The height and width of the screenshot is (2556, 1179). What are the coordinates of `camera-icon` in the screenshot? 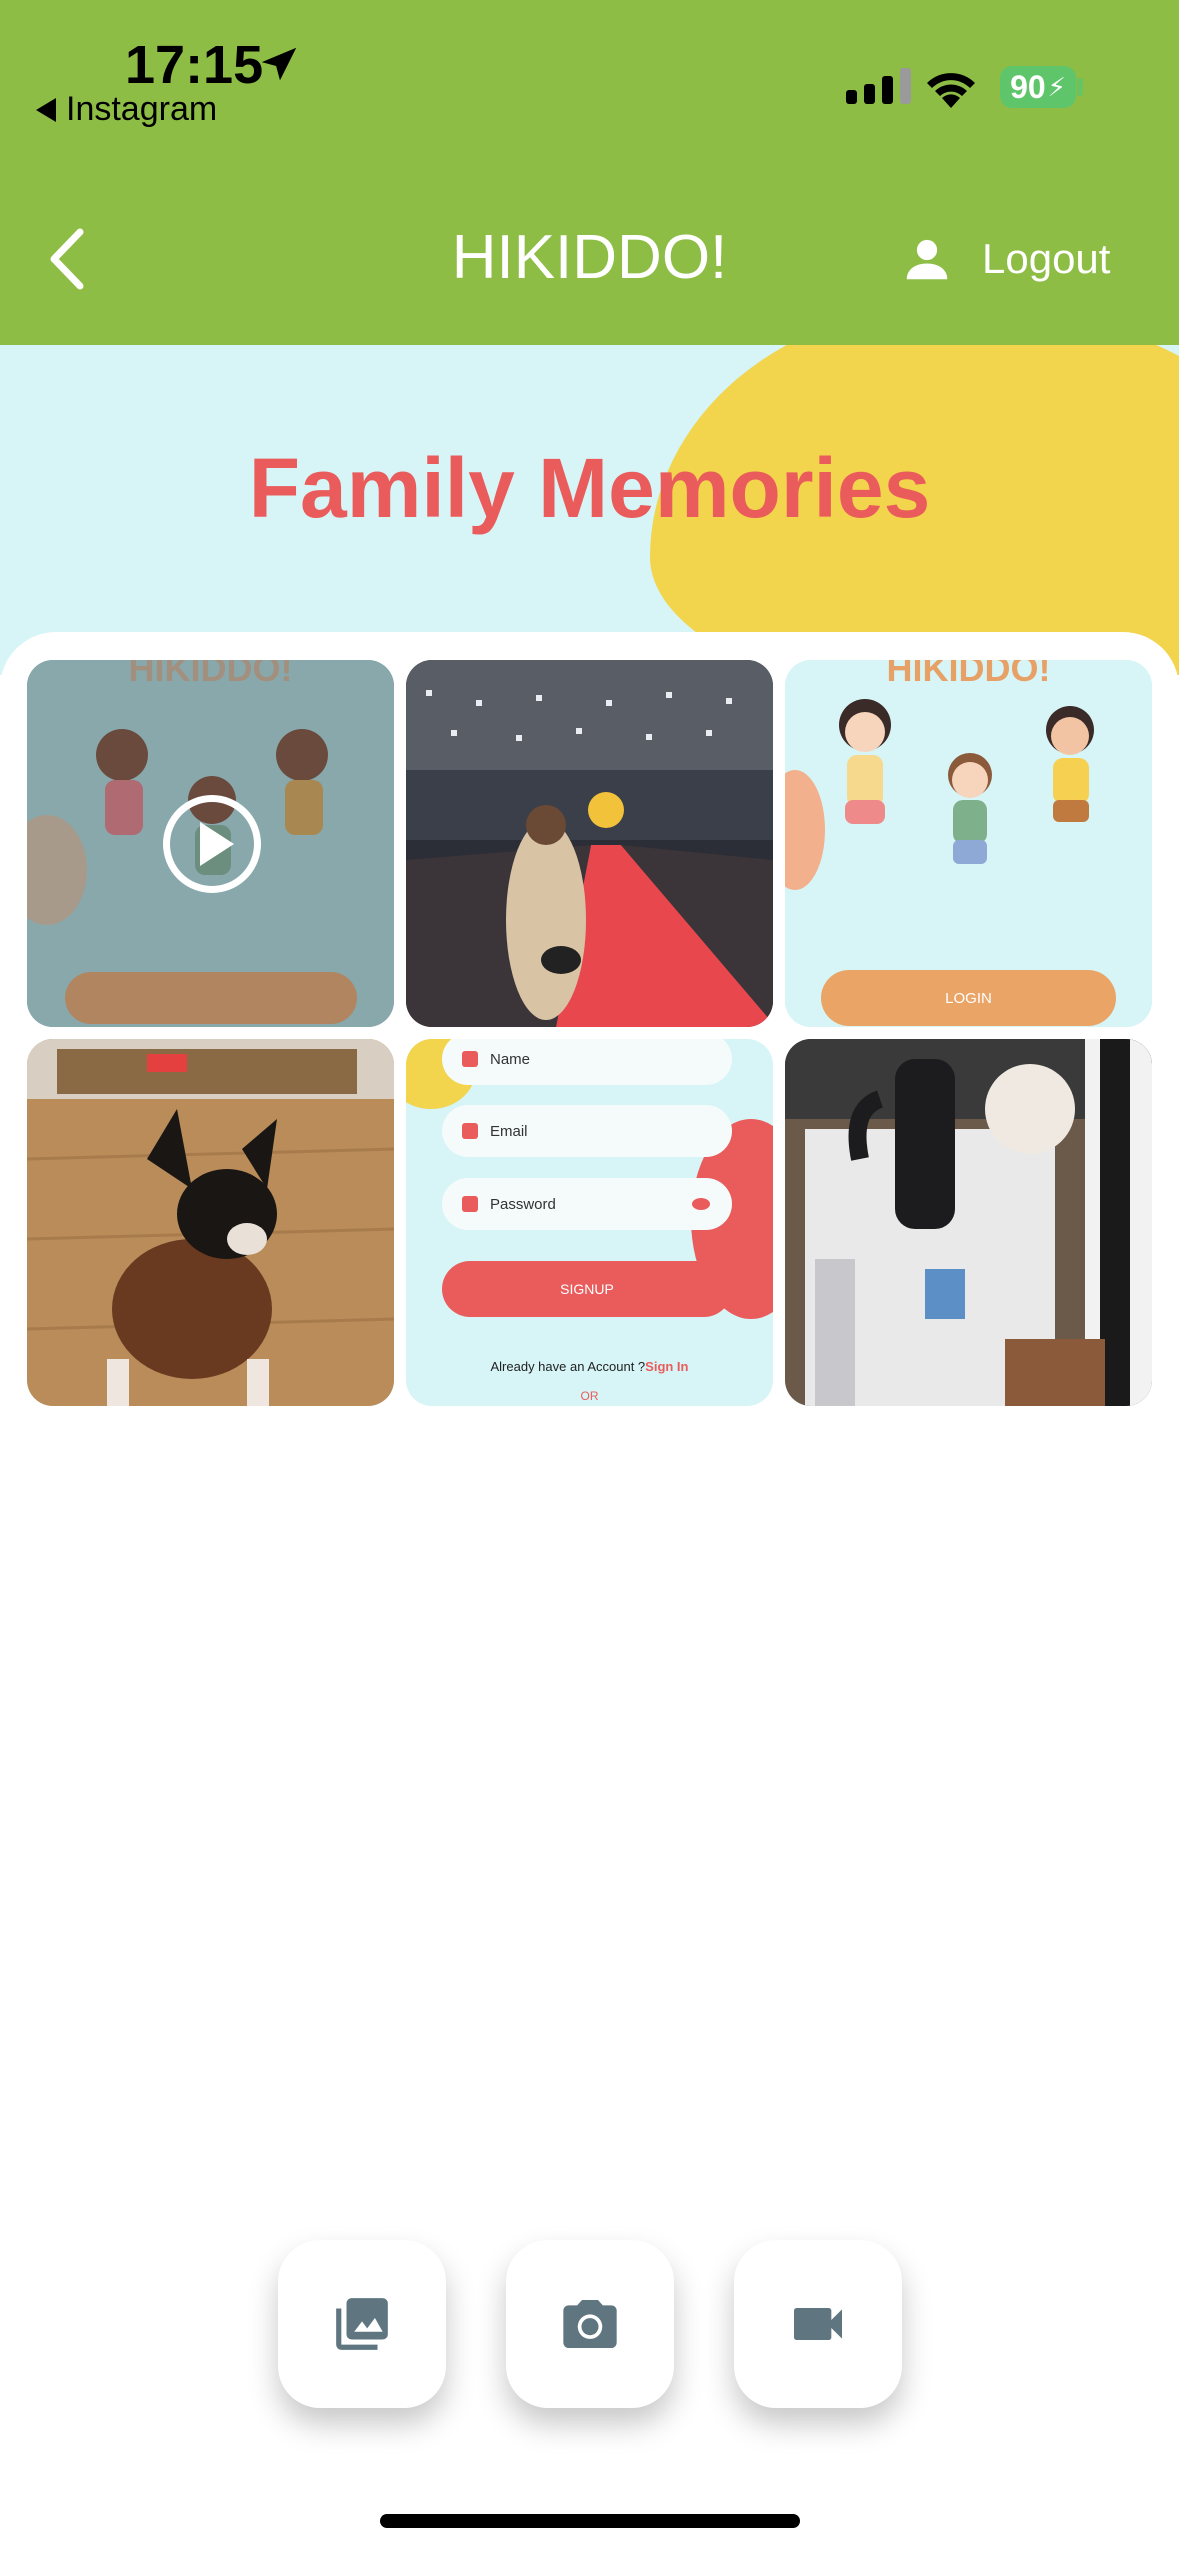 It's located at (590, 2324).